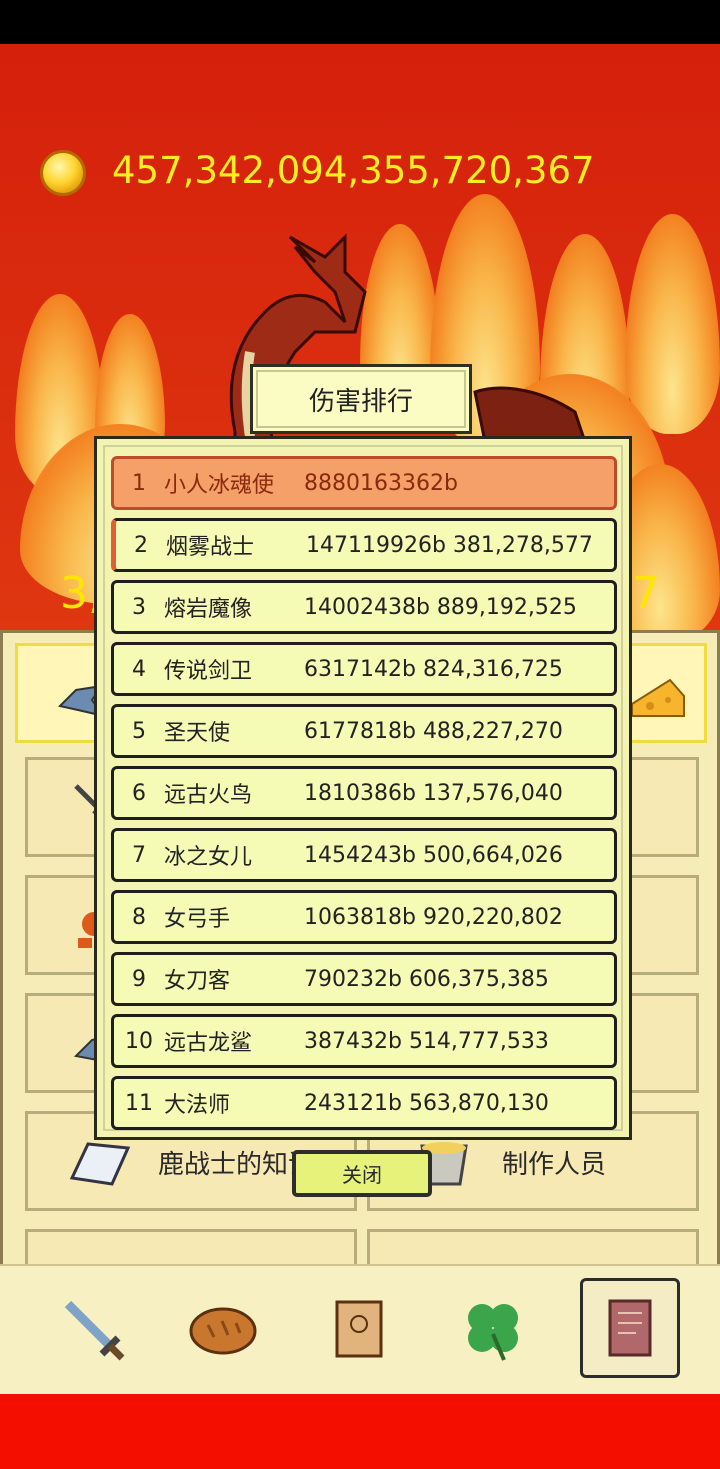  Describe the element at coordinates (360, 1431) in the screenshot. I see `bottom-bar` at that location.